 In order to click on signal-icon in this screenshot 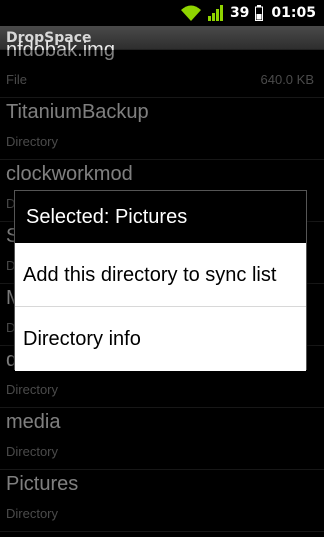, I will do `click(215, 13)`.